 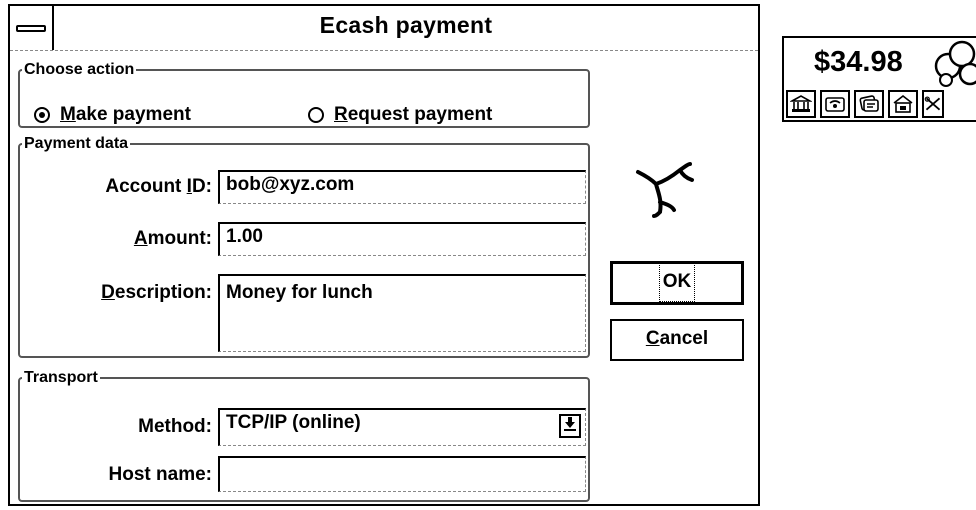 I want to click on payment-data-legend: Payment data, so click(x=76, y=143).